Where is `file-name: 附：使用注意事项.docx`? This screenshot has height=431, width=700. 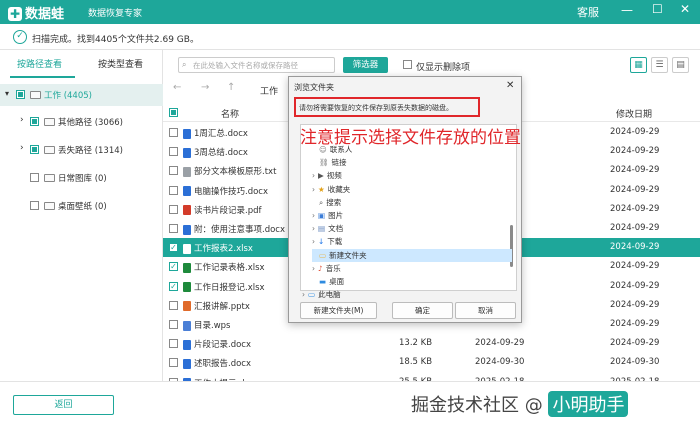
file-name: 附：使用注意事项.docx is located at coordinates (240, 230).